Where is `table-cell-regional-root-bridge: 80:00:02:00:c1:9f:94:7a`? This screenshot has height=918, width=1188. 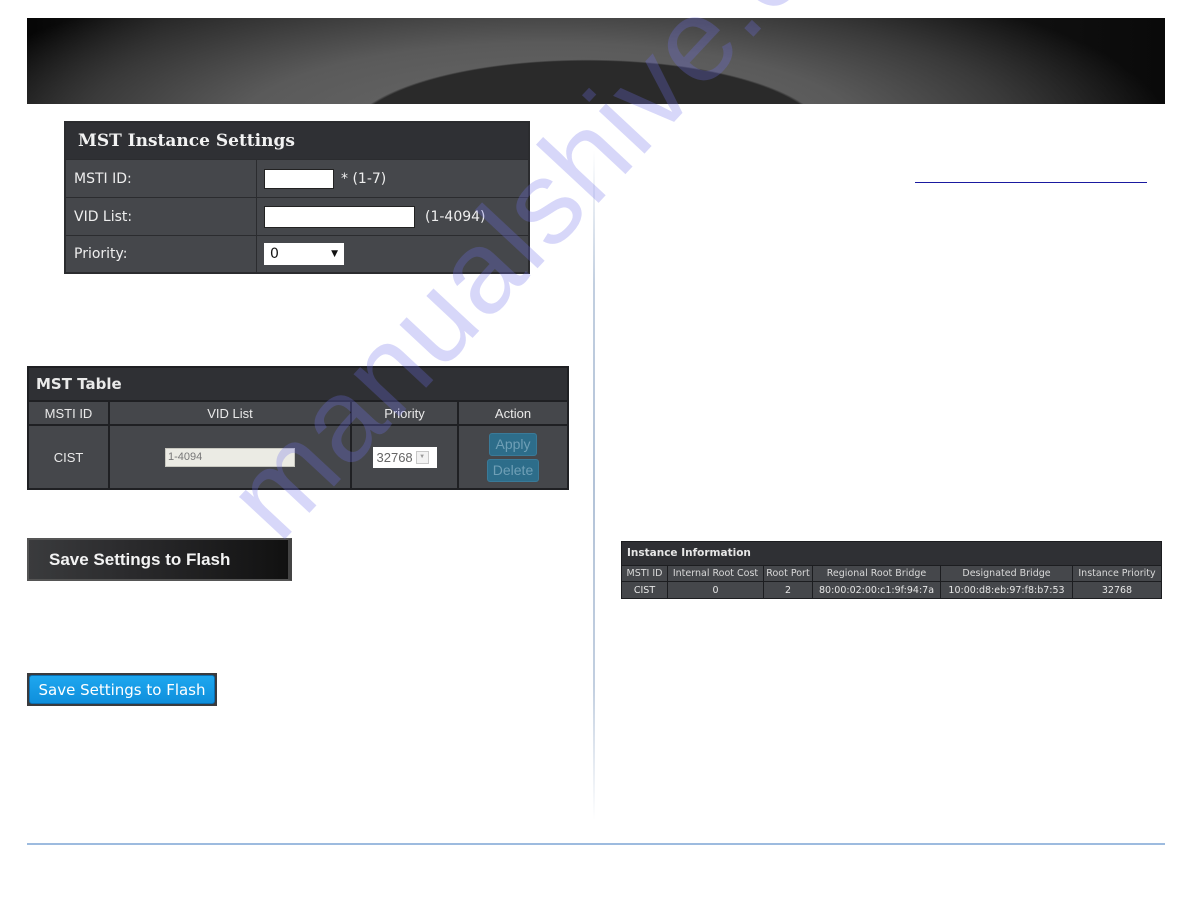 table-cell-regional-root-bridge: 80:00:02:00:c1:9f:94:7a is located at coordinates (877, 590).